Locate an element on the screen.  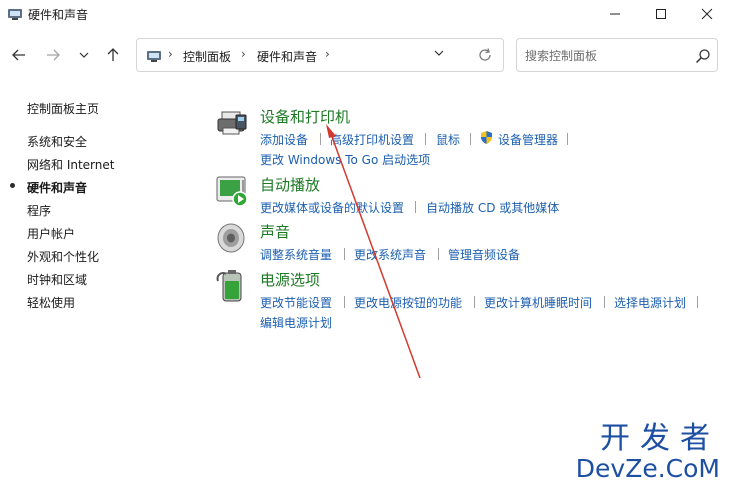
arrow-right-icon is located at coordinates (53, 55).